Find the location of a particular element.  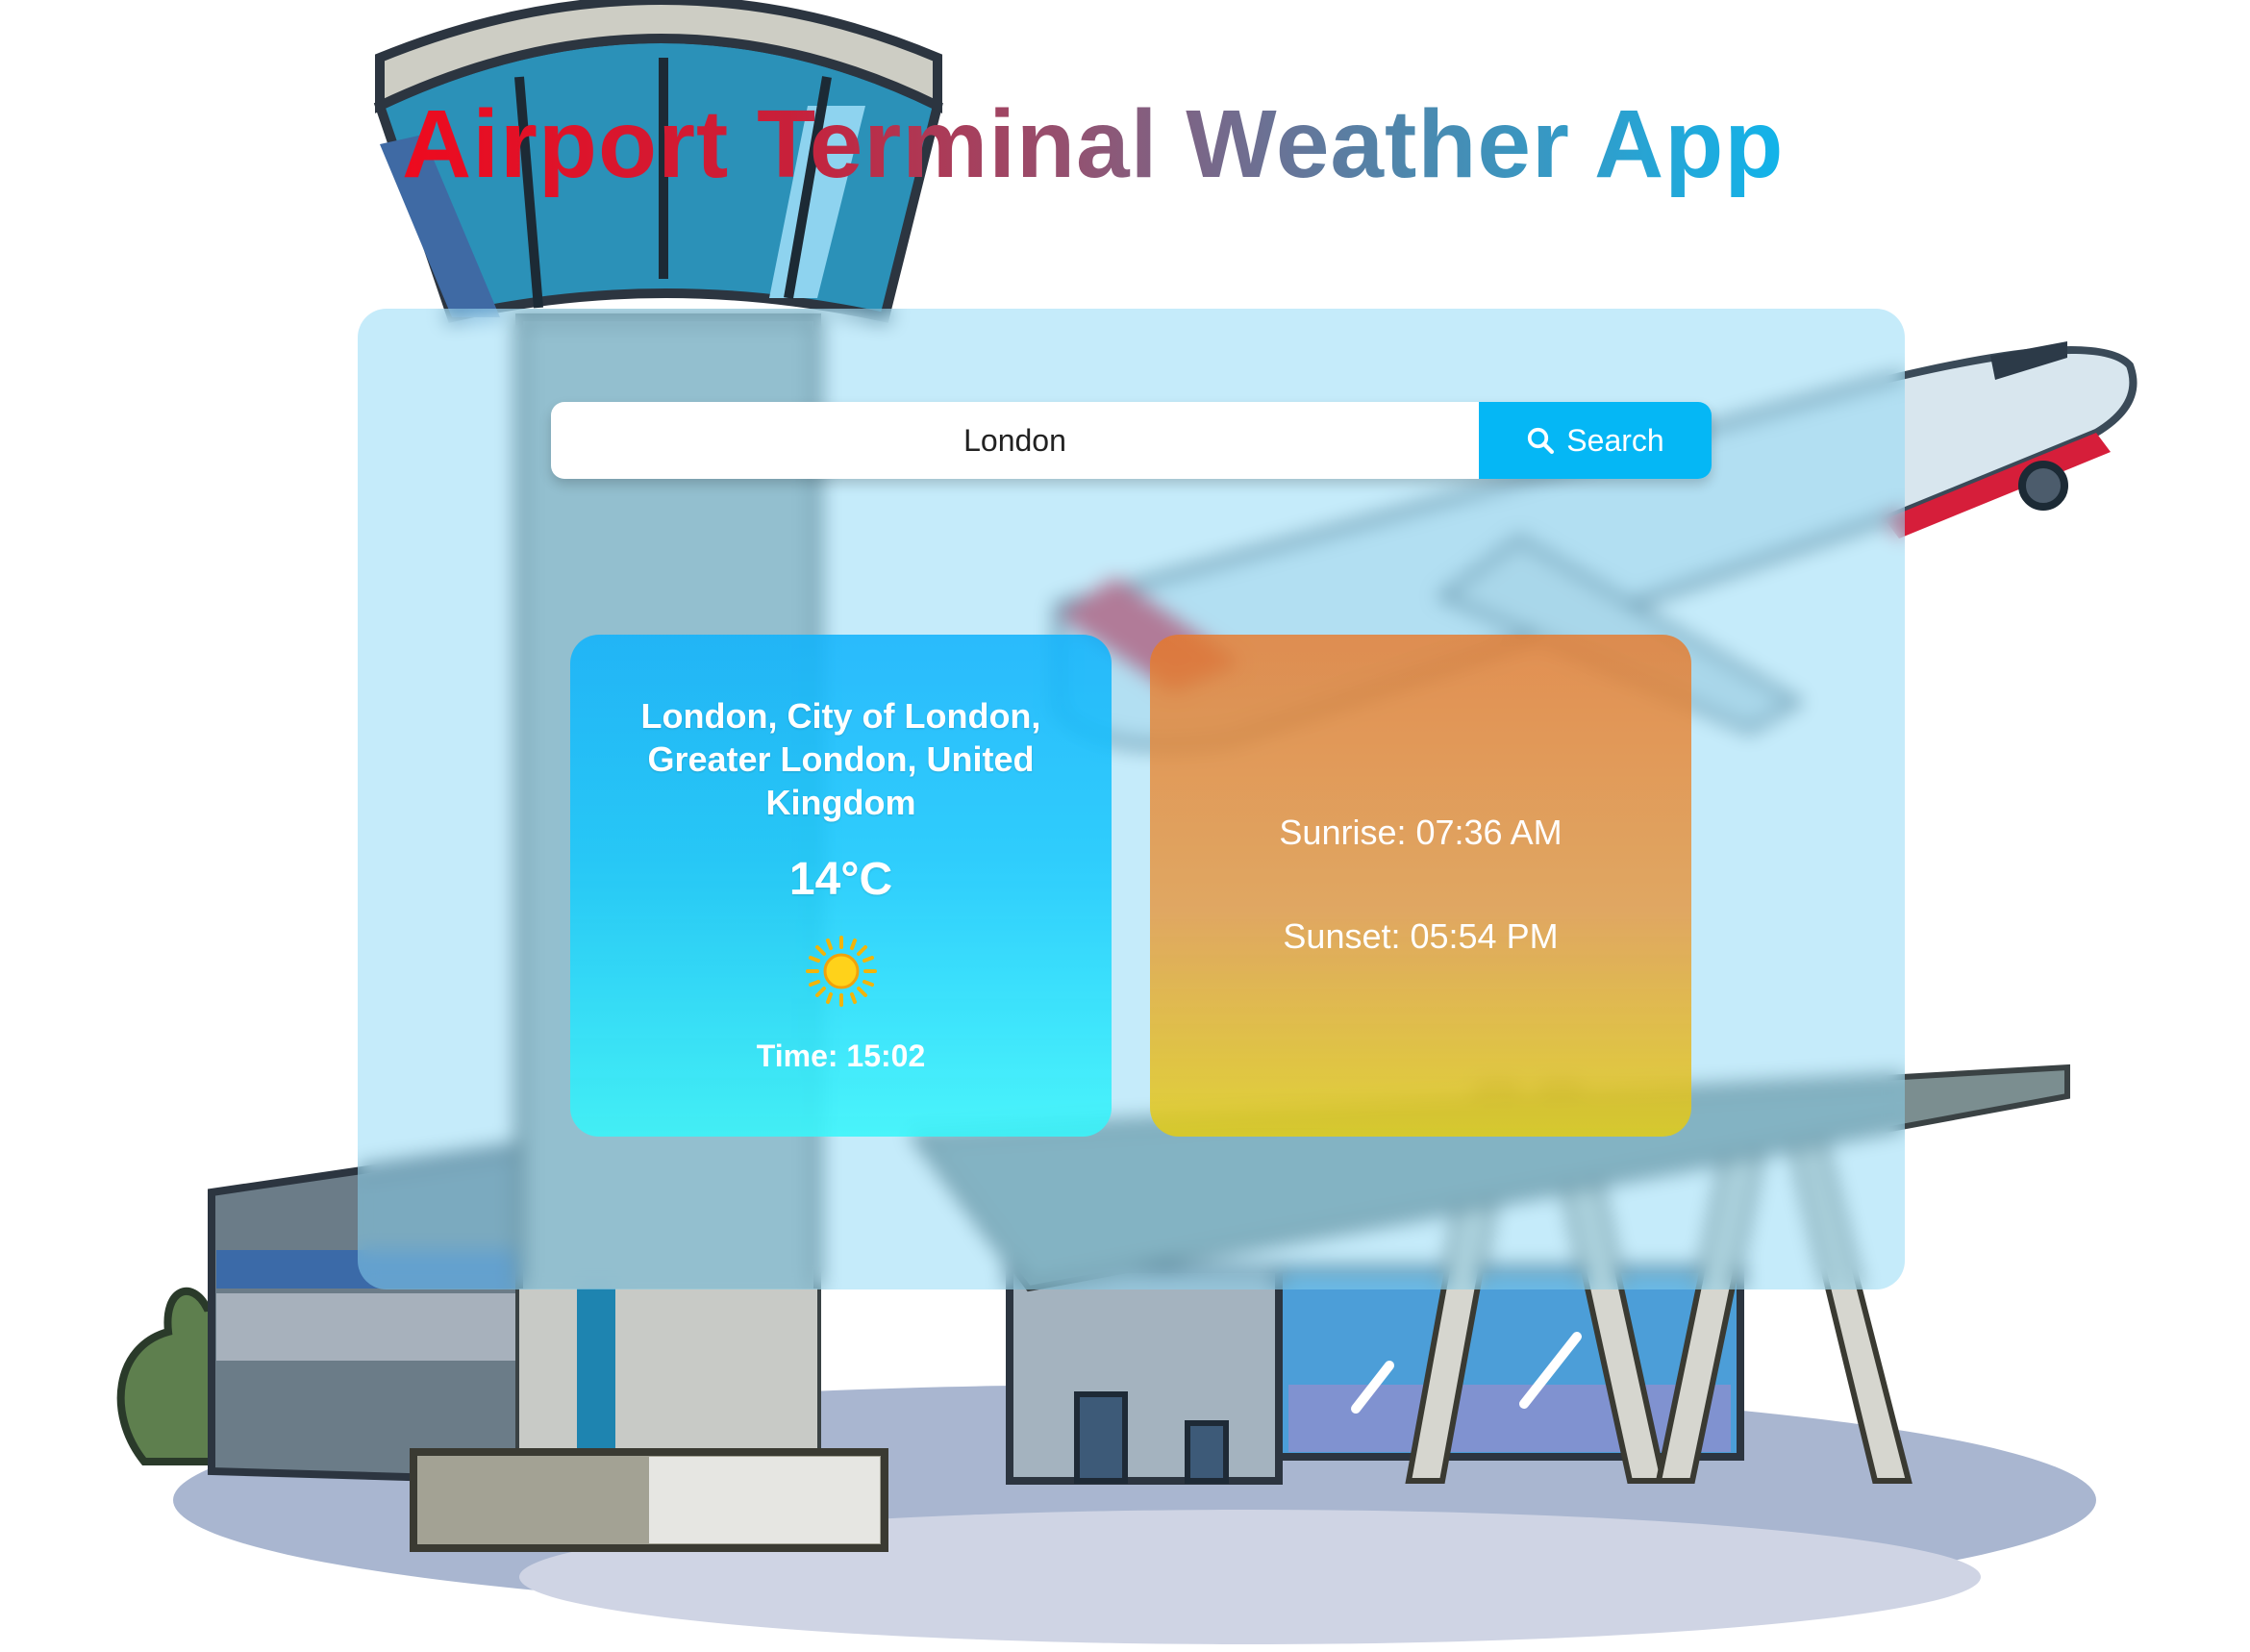

temperature: 14°C is located at coordinates (840, 879).